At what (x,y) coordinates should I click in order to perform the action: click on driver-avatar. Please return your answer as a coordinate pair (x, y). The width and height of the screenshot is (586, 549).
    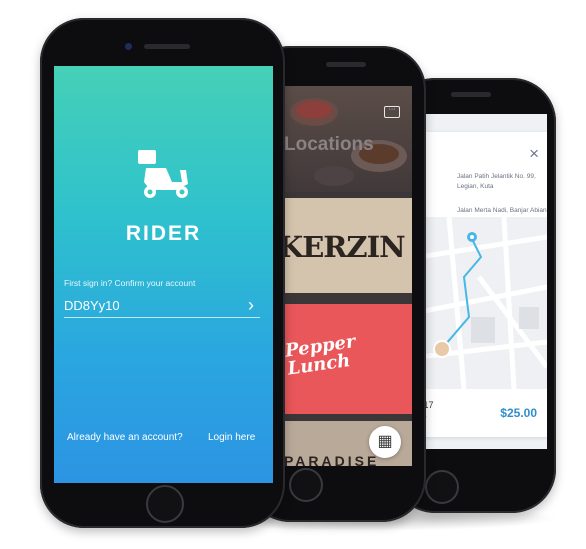
    Looking at the image, I should click on (442, 349).